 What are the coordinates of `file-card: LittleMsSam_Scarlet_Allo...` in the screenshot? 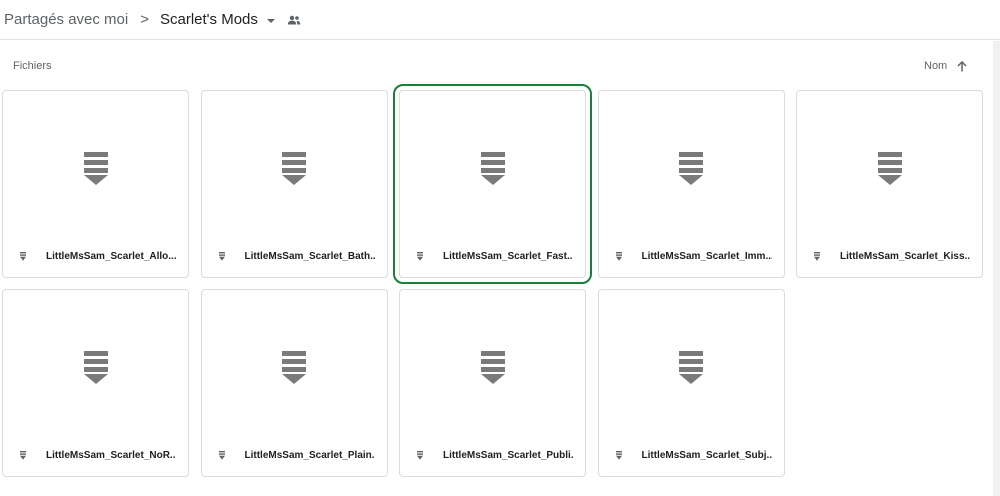 It's located at (95, 184).